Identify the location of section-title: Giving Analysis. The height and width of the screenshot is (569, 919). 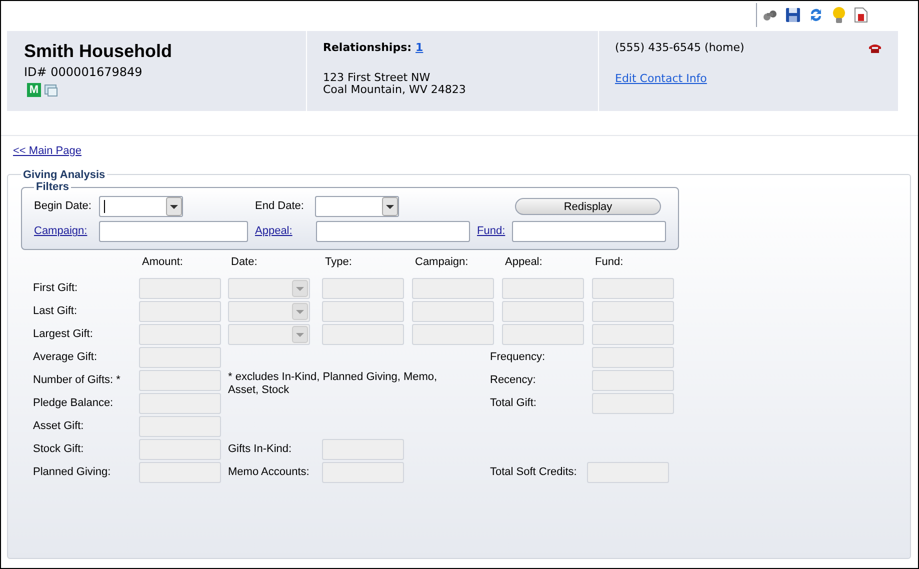
(64, 175).